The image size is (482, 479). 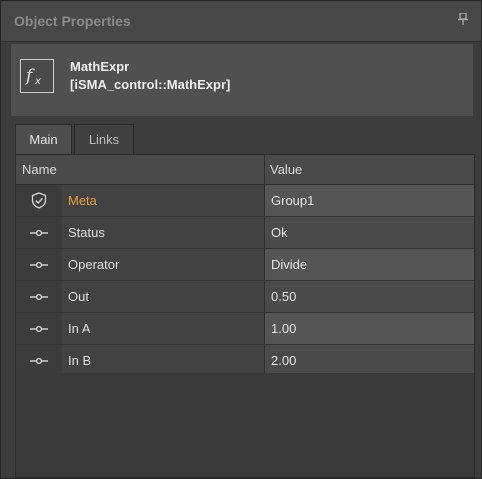 I want to click on panel-titlebar: Object Properties, so click(x=241, y=21).